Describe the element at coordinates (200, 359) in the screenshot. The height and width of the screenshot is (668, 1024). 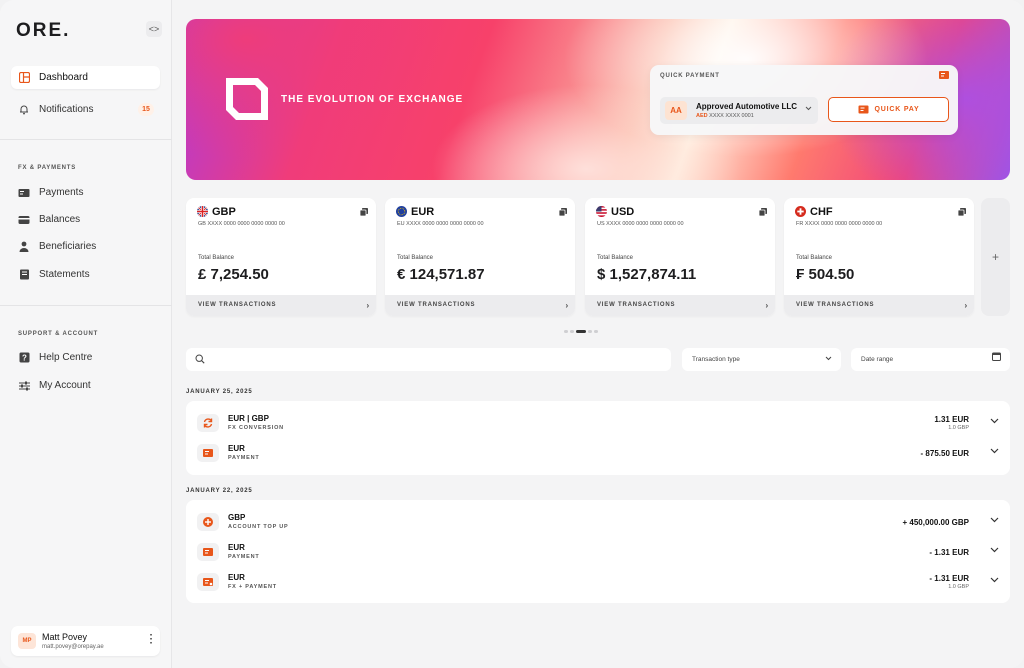
I see `search-icon` at that location.